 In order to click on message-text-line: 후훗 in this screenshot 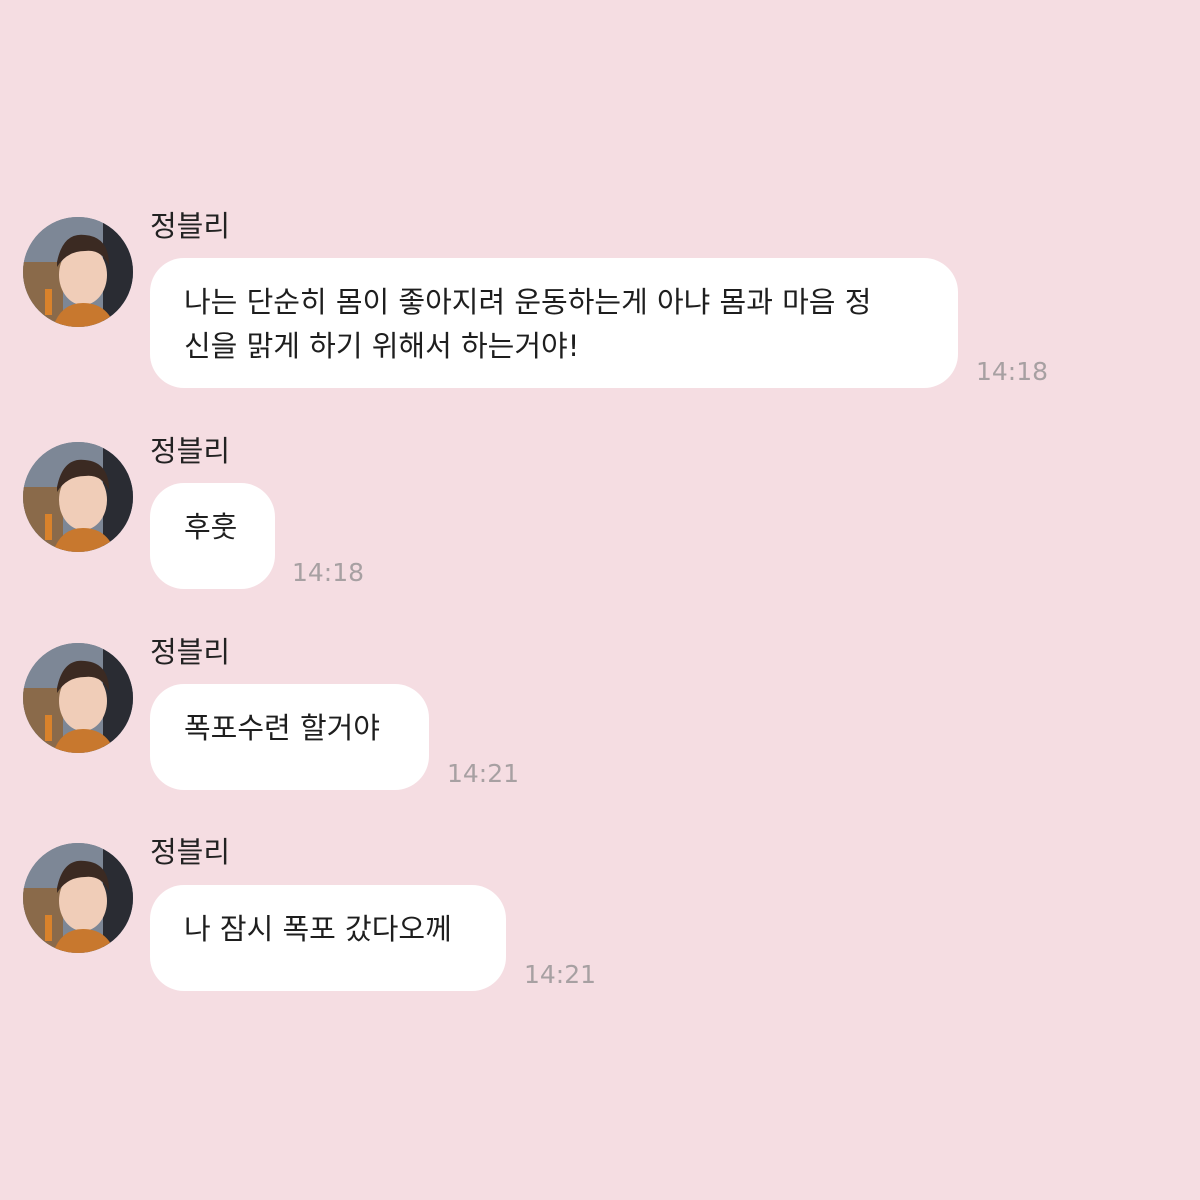, I will do `click(211, 527)`.